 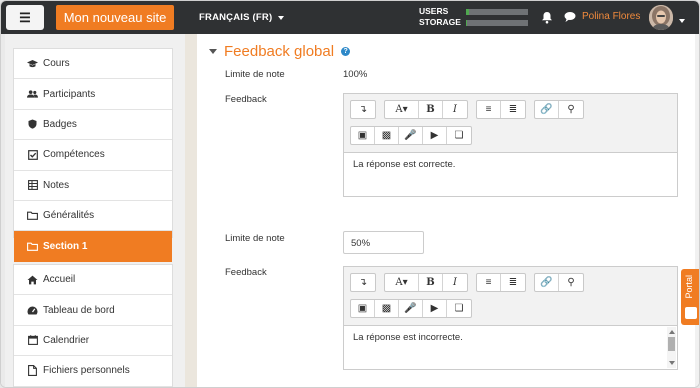 What do you see at coordinates (32, 279) in the screenshot?
I see `home-icon` at bounding box center [32, 279].